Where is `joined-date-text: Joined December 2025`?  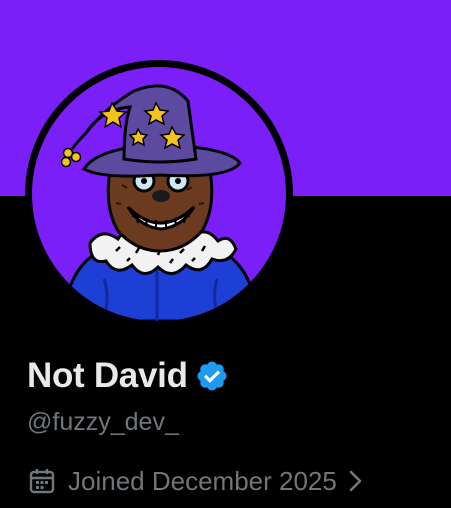
joined-date-text: Joined December 2025 is located at coordinates (202, 481).